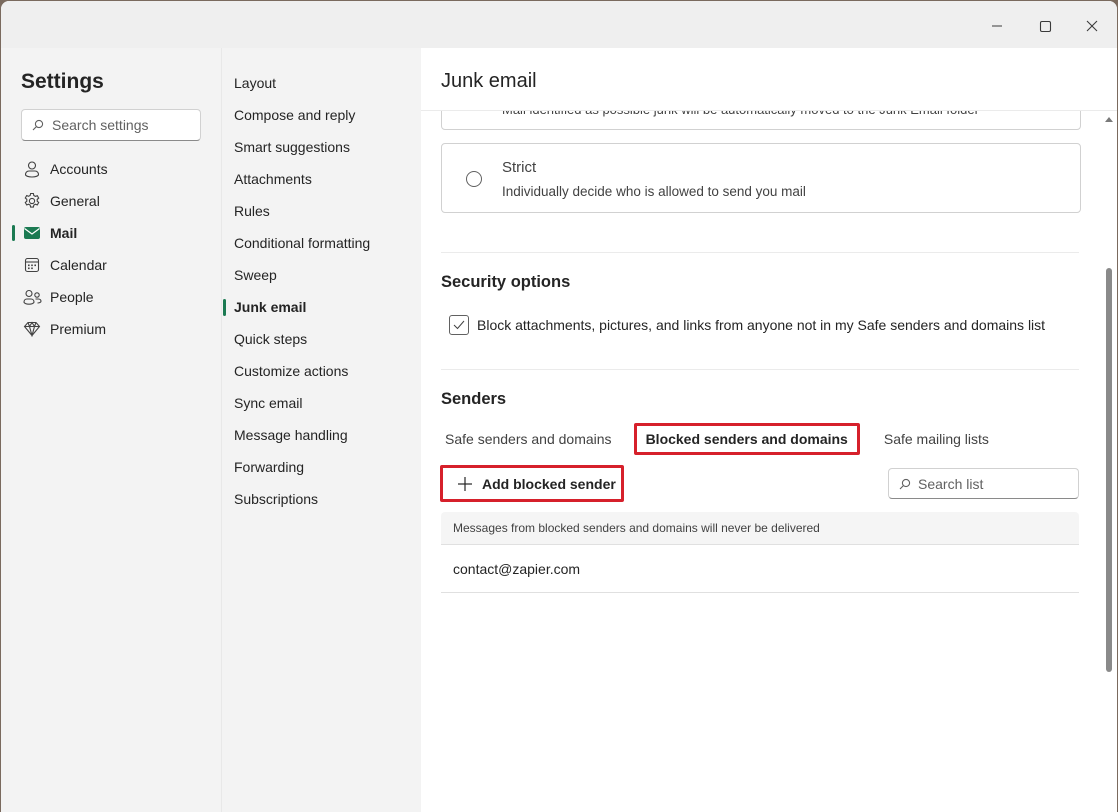 The height and width of the screenshot is (812, 1118). Describe the element at coordinates (32, 329) in the screenshot. I see `diamond-icon` at that location.